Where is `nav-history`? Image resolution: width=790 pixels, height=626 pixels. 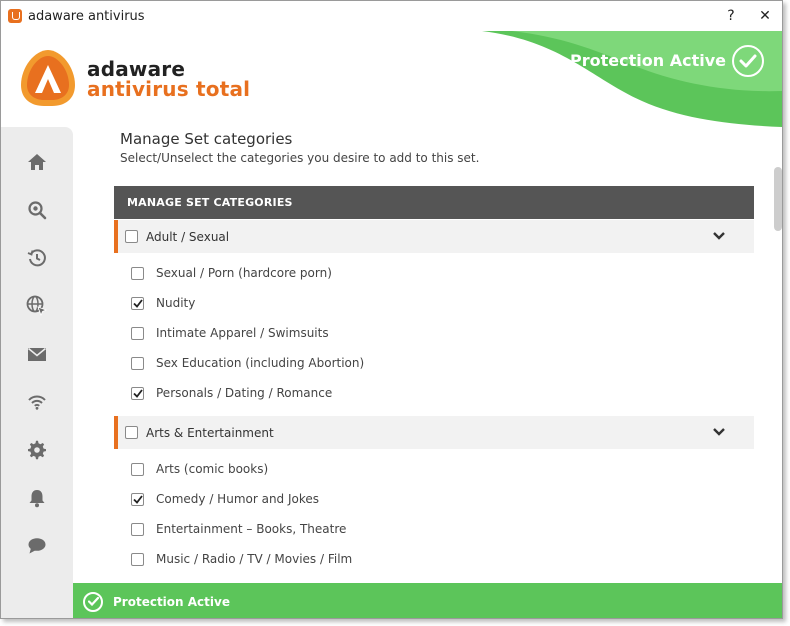 nav-history is located at coordinates (37, 258).